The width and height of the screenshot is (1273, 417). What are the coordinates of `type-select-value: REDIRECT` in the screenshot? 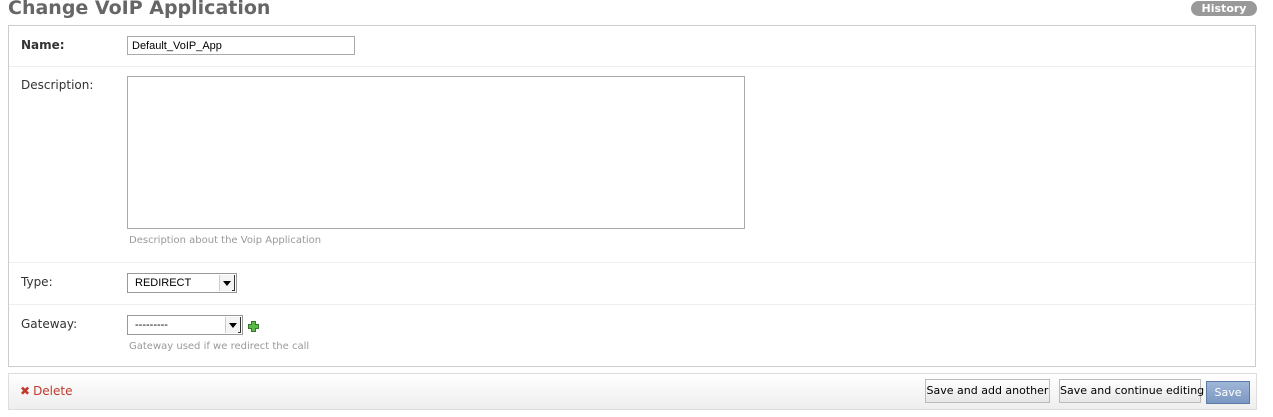 It's located at (163, 283).